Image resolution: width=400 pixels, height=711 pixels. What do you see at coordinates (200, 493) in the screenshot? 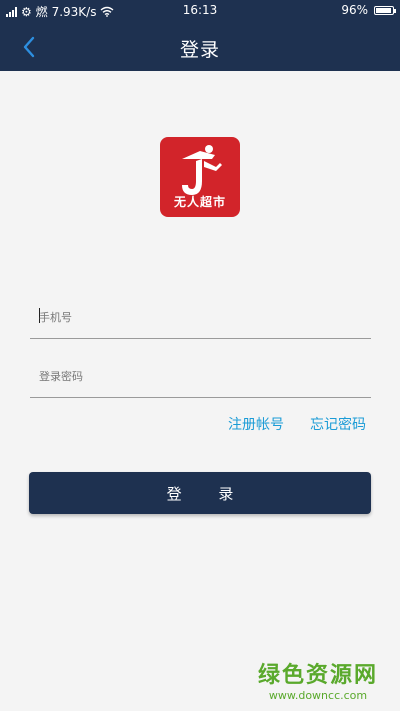
I see `login-button: 登 录` at bounding box center [200, 493].